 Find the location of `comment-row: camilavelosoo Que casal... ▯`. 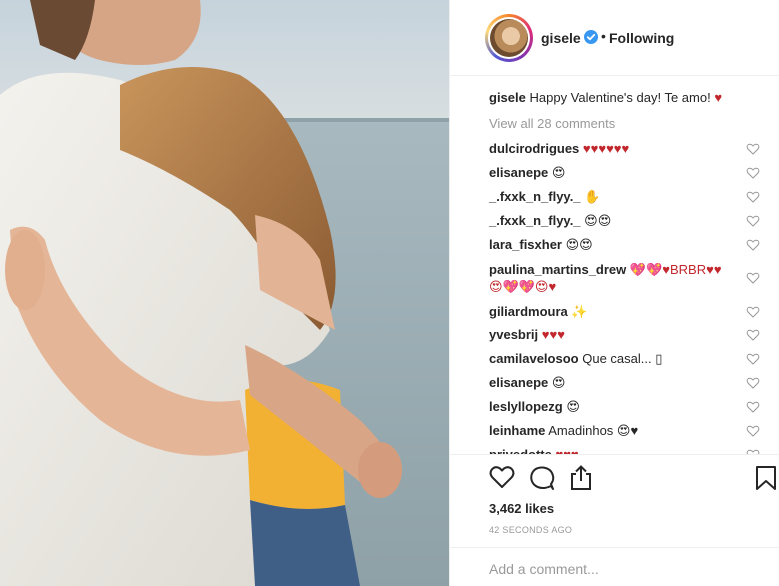

comment-row: camilavelosoo Que casal... ▯ is located at coordinates (629, 359).